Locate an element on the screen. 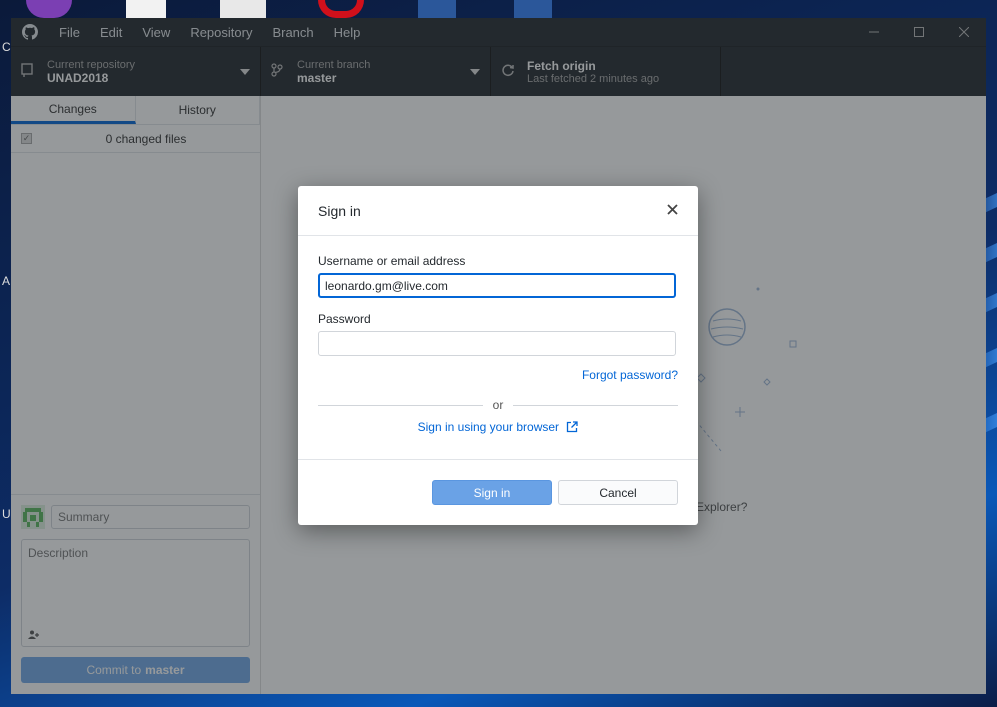  close-dialog-button is located at coordinates (672, 211).